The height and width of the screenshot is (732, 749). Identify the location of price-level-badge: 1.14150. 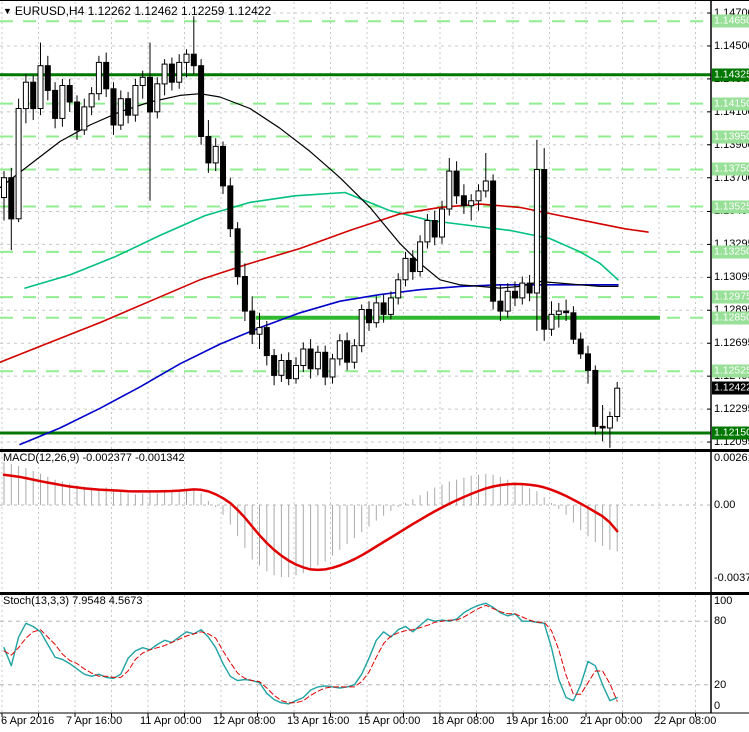
(730, 104).